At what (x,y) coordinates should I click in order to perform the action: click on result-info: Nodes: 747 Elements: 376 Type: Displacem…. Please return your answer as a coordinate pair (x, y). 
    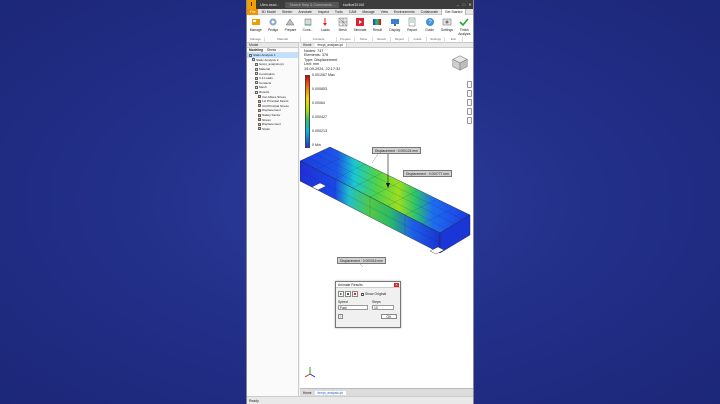
    Looking at the image, I should click on (322, 60).